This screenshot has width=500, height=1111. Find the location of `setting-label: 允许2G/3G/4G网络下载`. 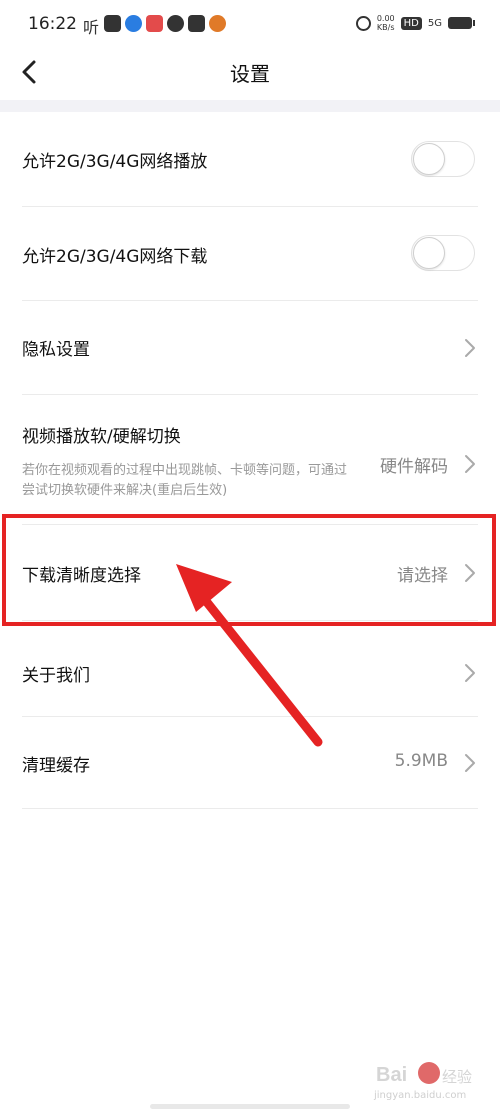

setting-label: 允许2G/3G/4G网络下载 is located at coordinates (115, 257).